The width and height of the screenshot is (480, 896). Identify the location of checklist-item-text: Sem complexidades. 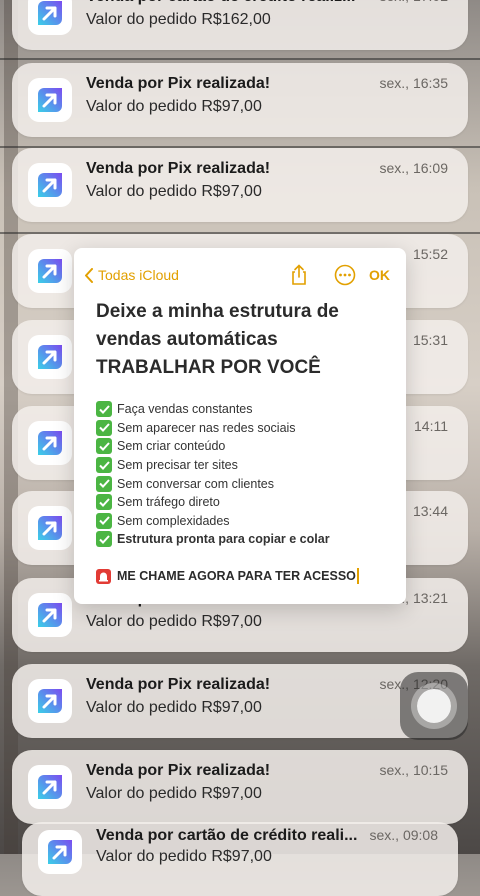
(173, 520).